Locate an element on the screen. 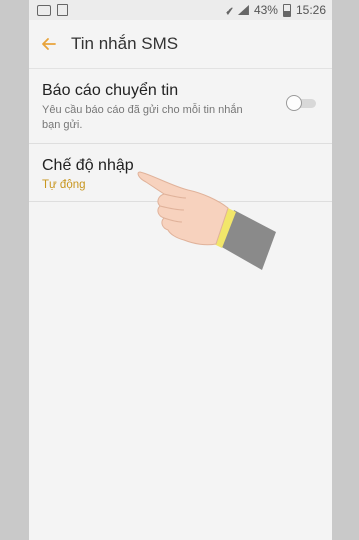 The width and height of the screenshot is (359, 540). message-icon is located at coordinates (44, 10).